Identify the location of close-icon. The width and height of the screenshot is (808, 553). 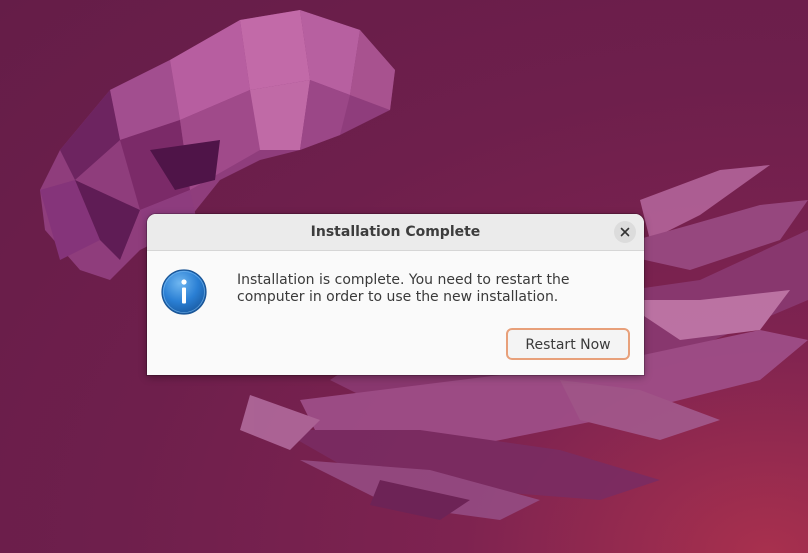
(625, 232).